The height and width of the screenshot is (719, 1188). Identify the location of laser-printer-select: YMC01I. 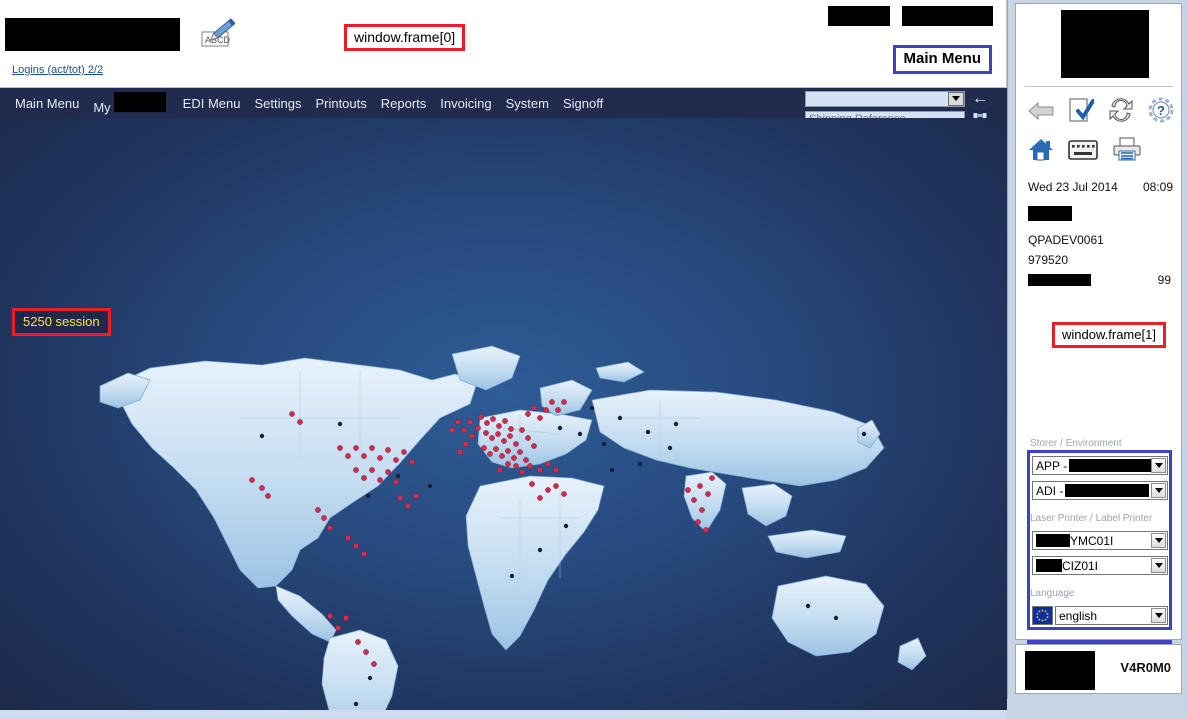
(1100, 540).